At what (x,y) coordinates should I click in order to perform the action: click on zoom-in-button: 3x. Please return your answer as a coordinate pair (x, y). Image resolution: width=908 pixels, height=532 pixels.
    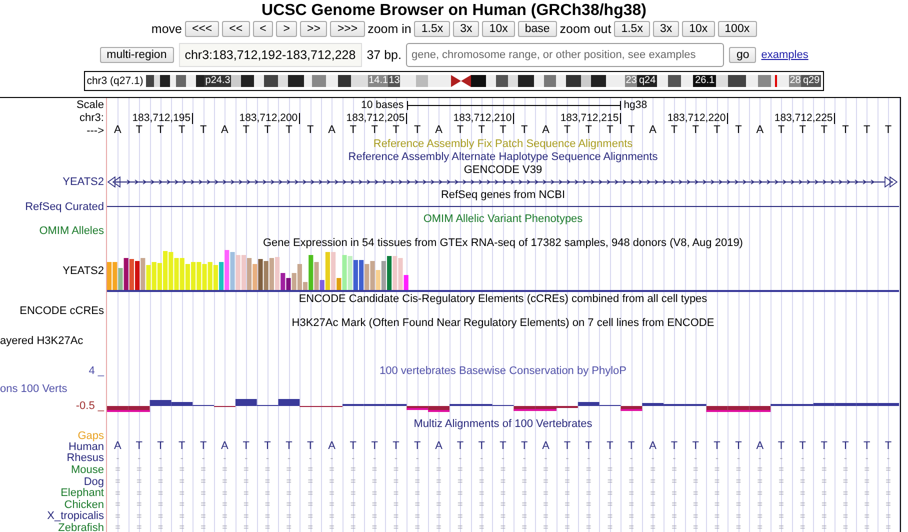
    Looking at the image, I should click on (466, 28).